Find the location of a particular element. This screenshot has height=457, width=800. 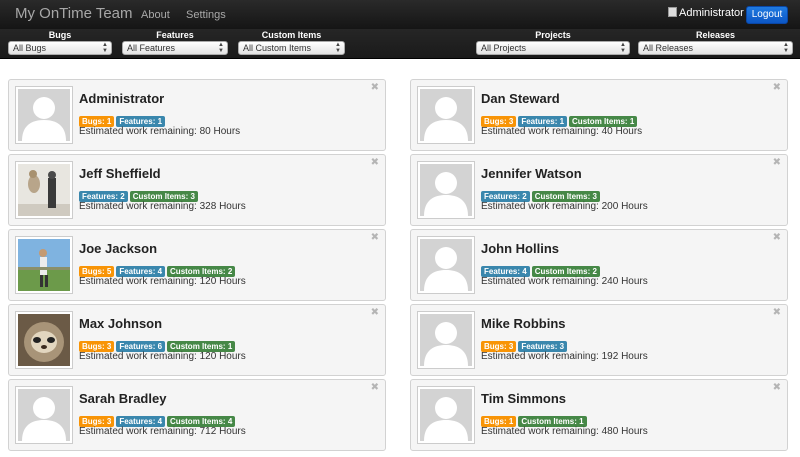

filter-releases: Releases All Releases ▲ ▼ is located at coordinates (715, 42).